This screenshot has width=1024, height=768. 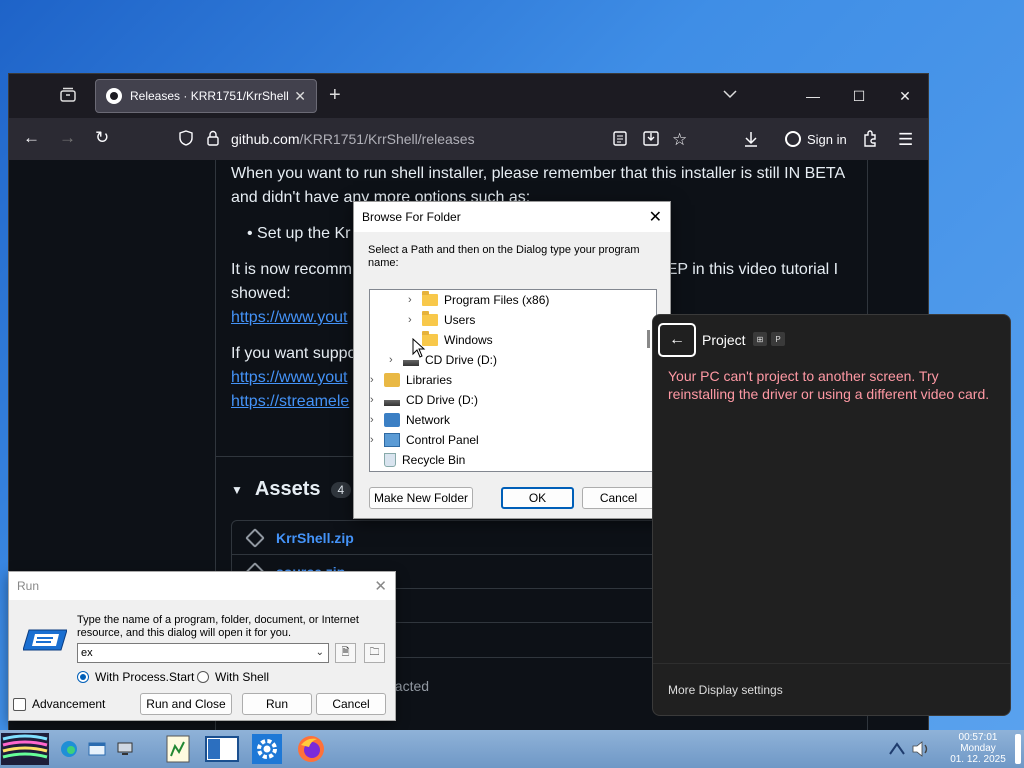 What do you see at coordinates (816, 139) in the screenshot?
I see `sign-in-button: Sign in` at bounding box center [816, 139].